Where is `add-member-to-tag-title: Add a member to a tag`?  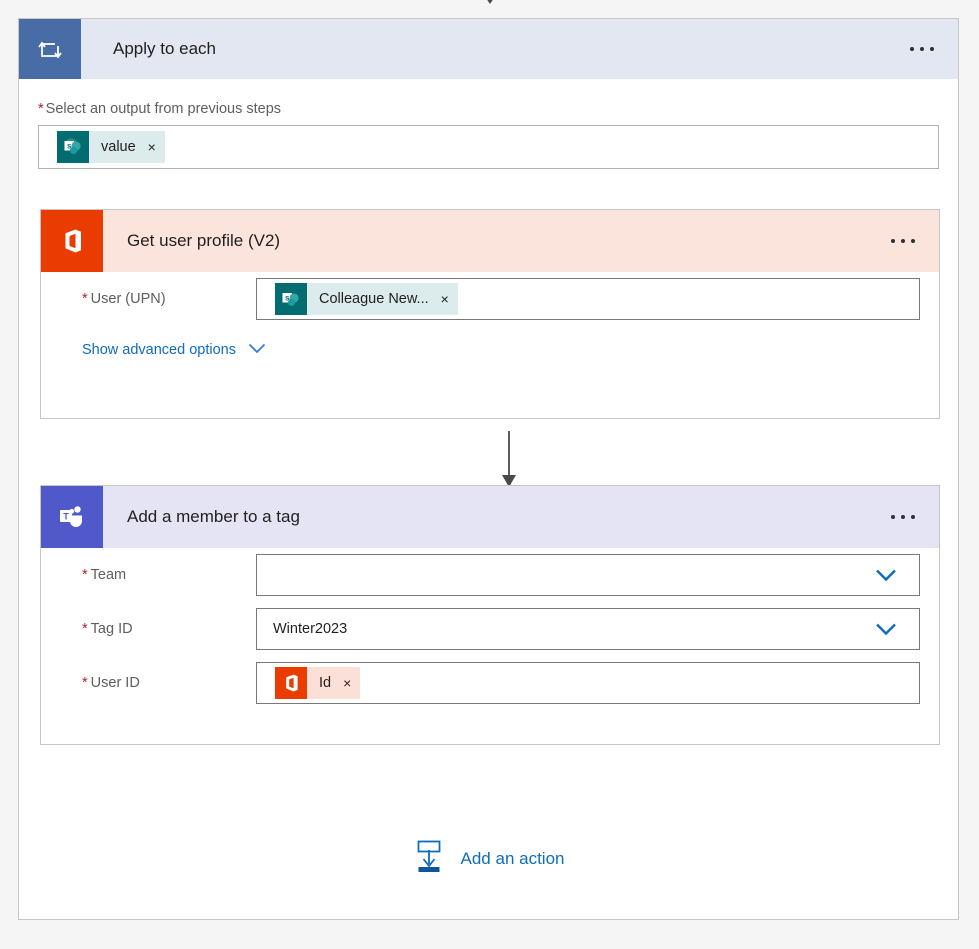 add-member-to-tag-title: Add a member to a tag is located at coordinates (213, 516).